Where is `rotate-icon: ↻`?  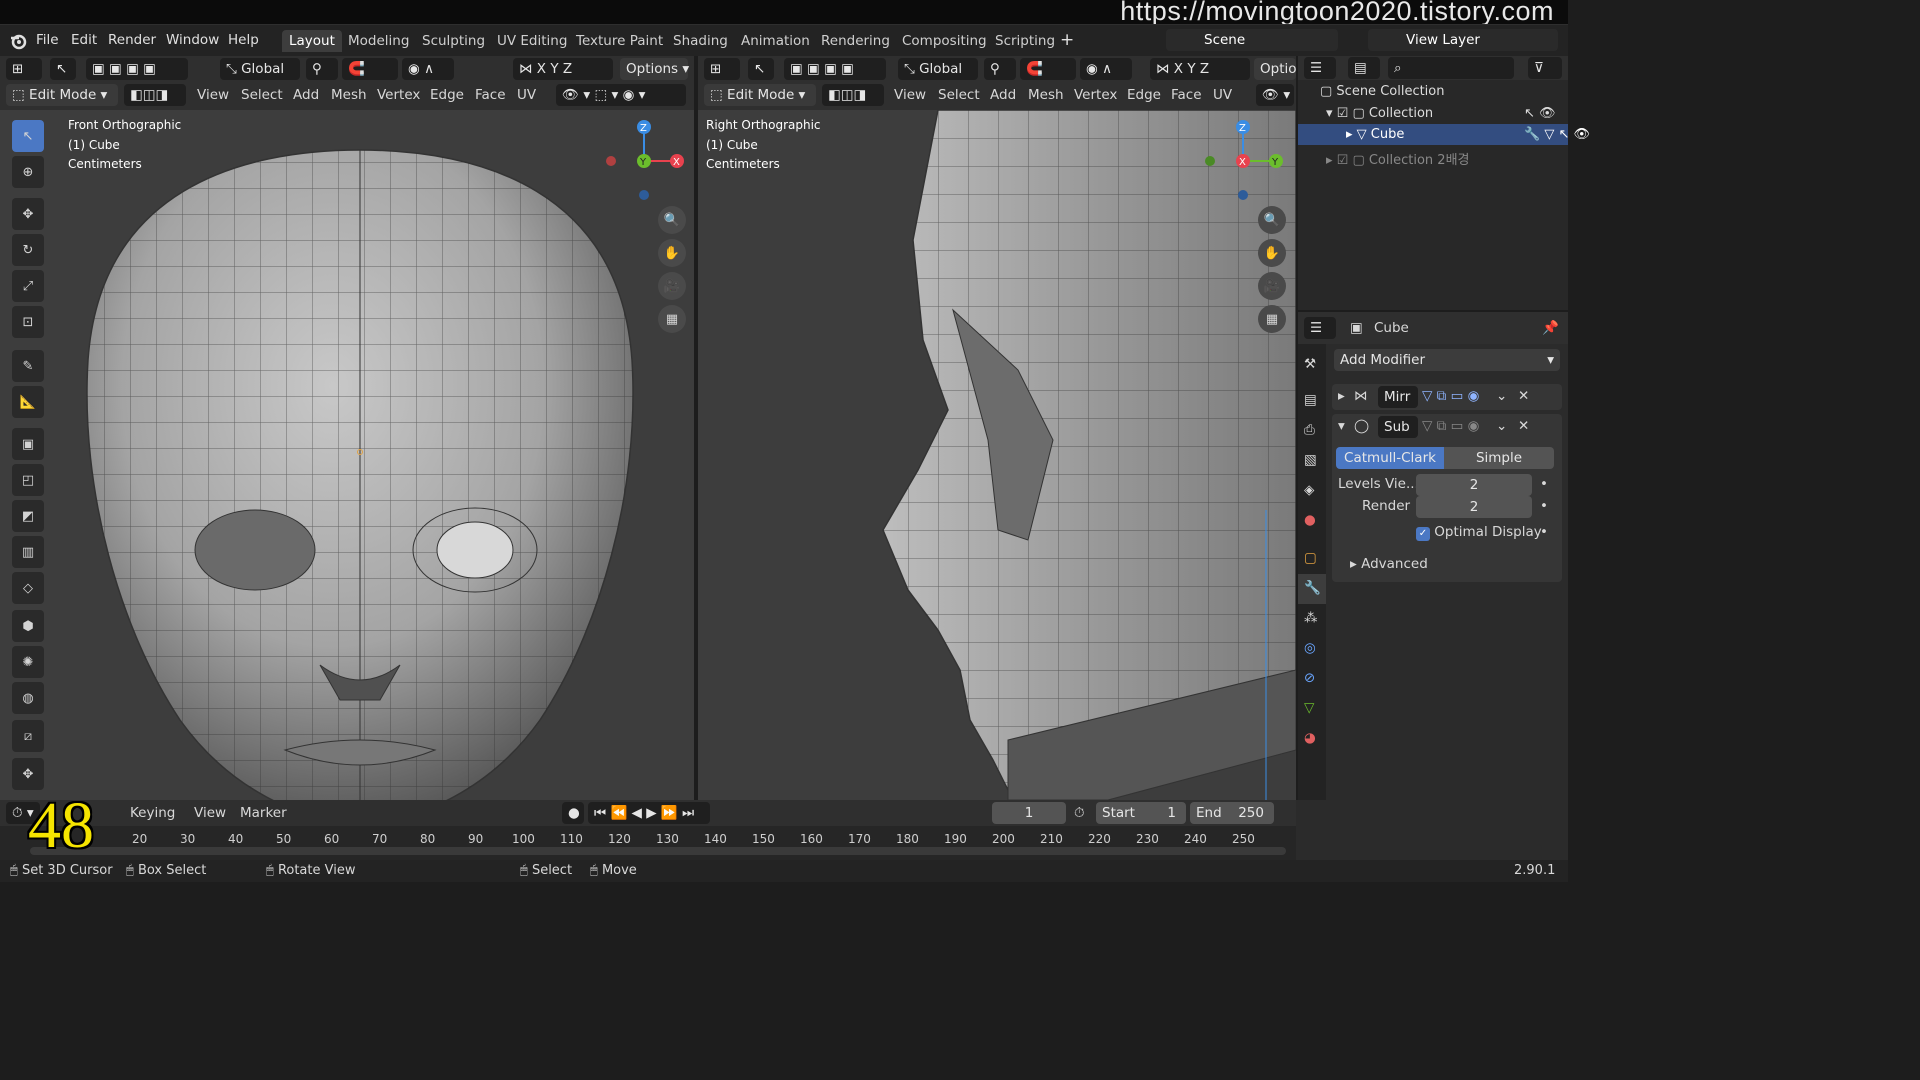 rotate-icon: ↻ is located at coordinates (28, 250).